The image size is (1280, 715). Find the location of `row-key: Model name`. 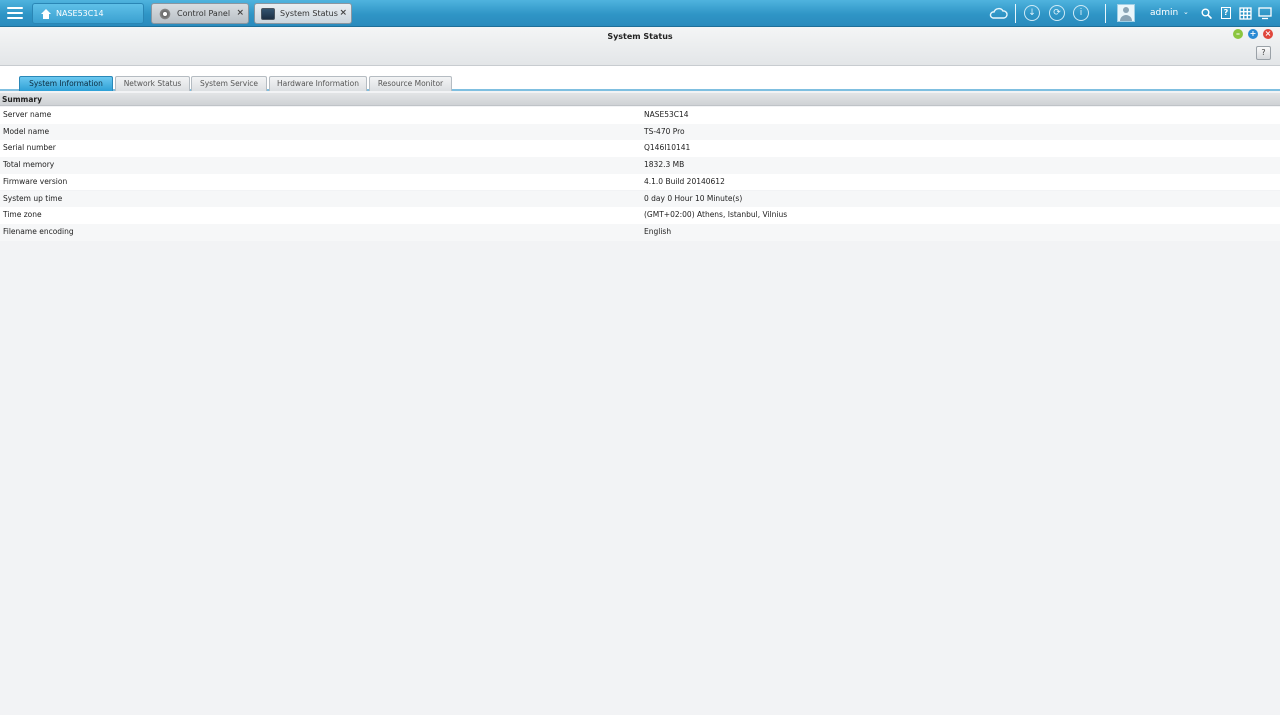

row-key: Model name is located at coordinates (26, 131).